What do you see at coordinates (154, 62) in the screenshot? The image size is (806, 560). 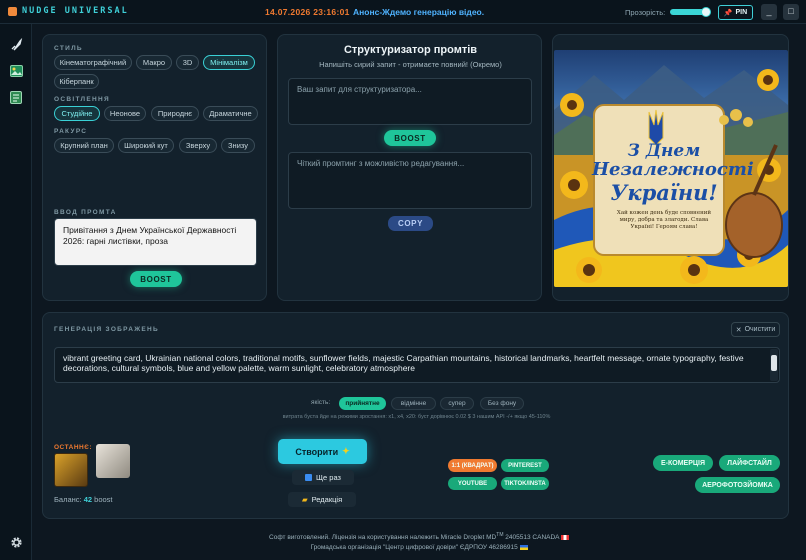 I see `chip-style-macro: Макро` at bounding box center [154, 62].